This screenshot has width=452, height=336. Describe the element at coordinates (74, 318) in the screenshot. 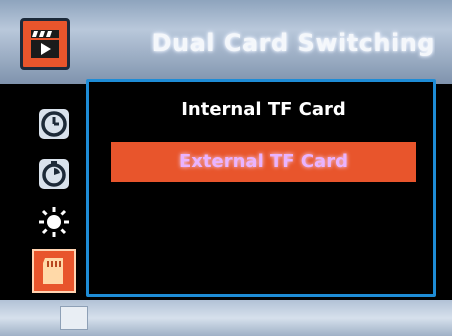

I see `footer-indicator` at that location.